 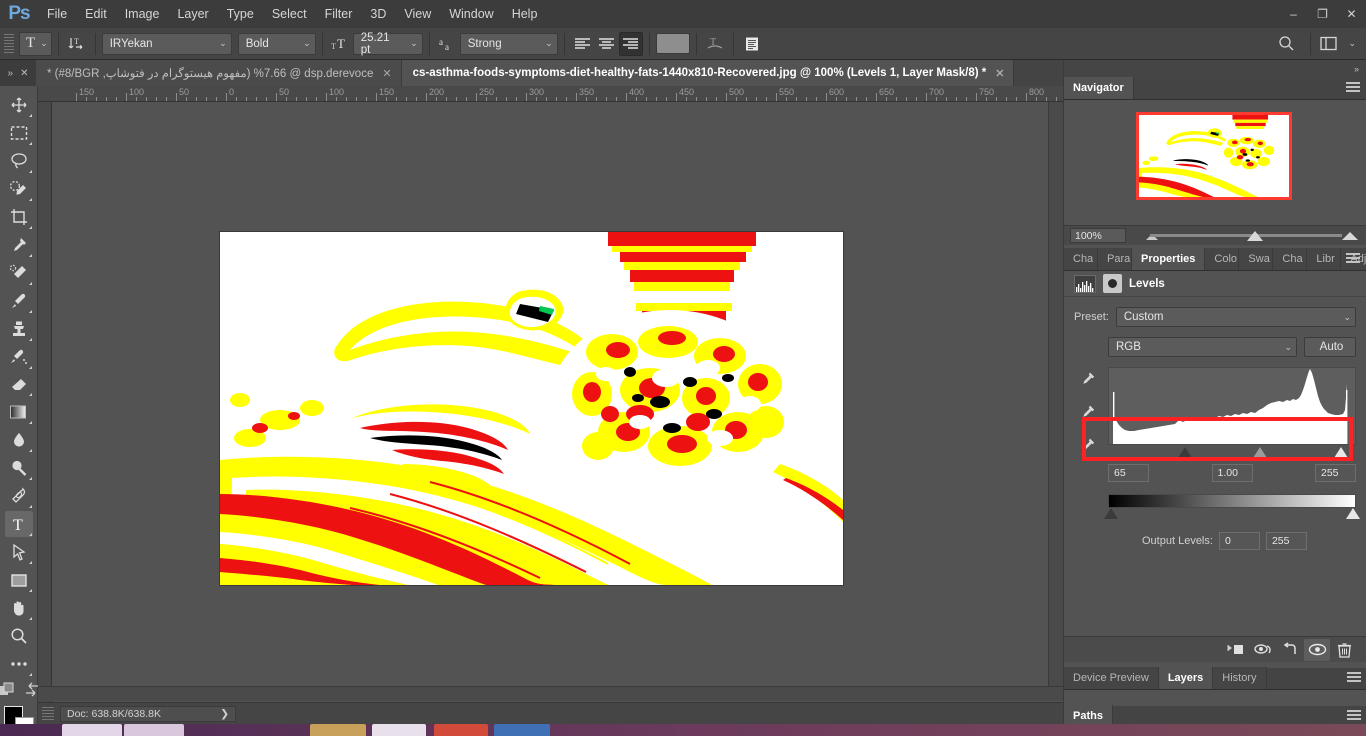 I want to click on close-button: ✕, so click(x=1351, y=14).